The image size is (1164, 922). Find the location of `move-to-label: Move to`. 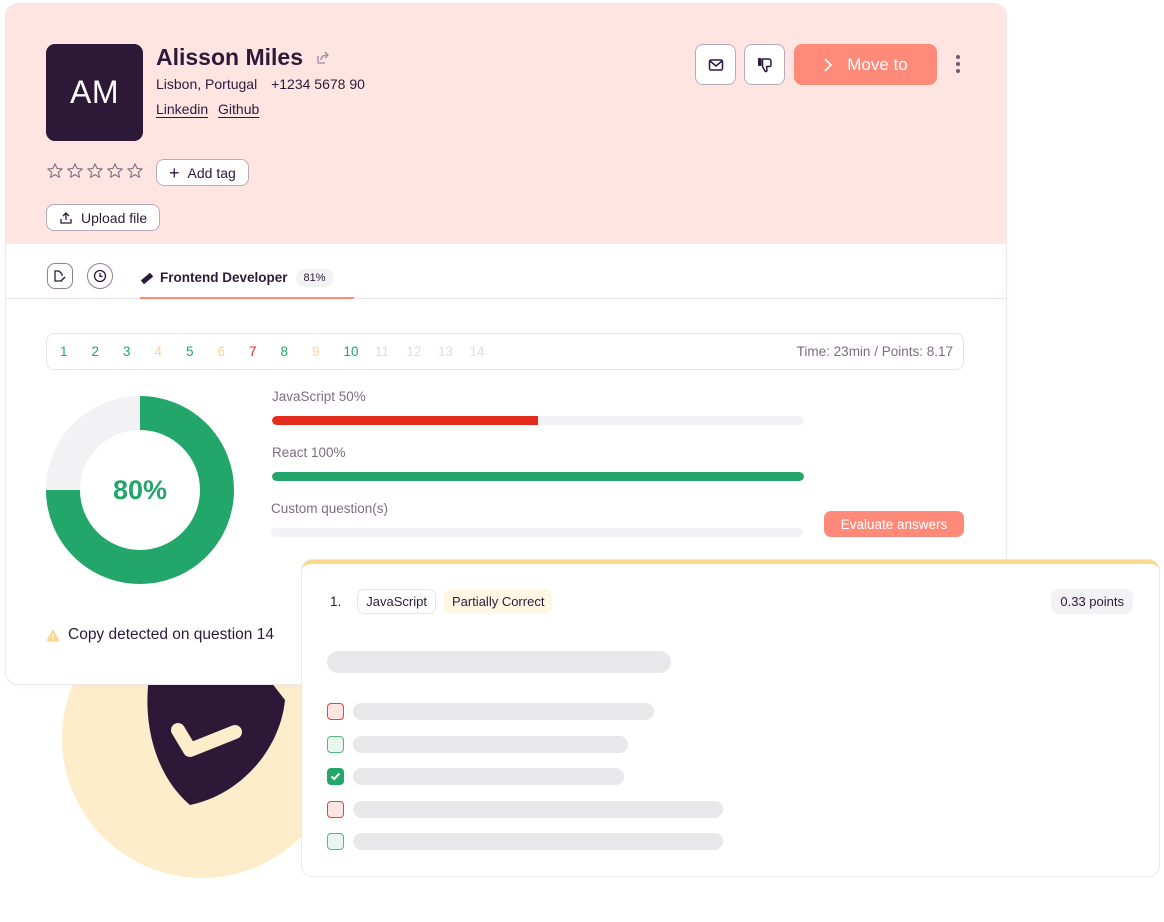

move-to-label: Move to is located at coordinates (877, 64).